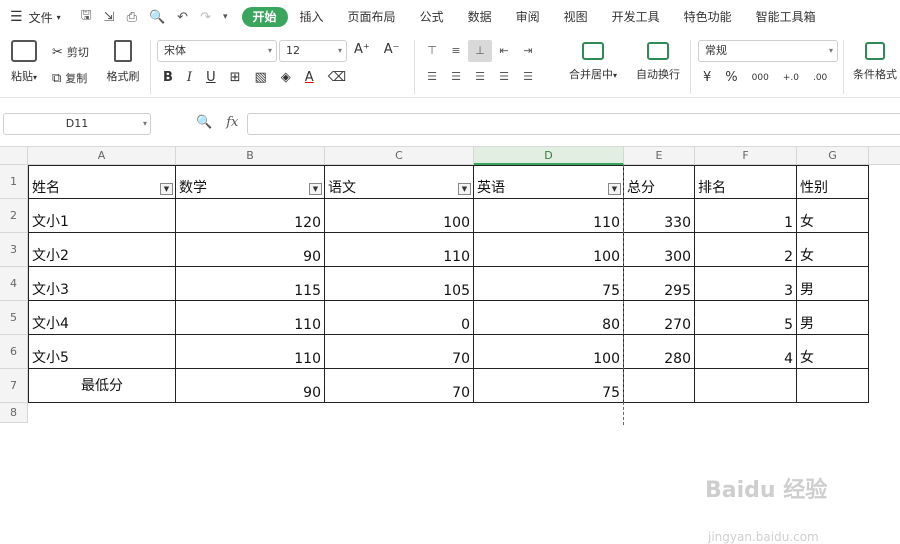 This screenshot has height=544, width=900. Describe the element at coordinates (399, 156) in the screenshot. I see `column-header-c: C` at that location.